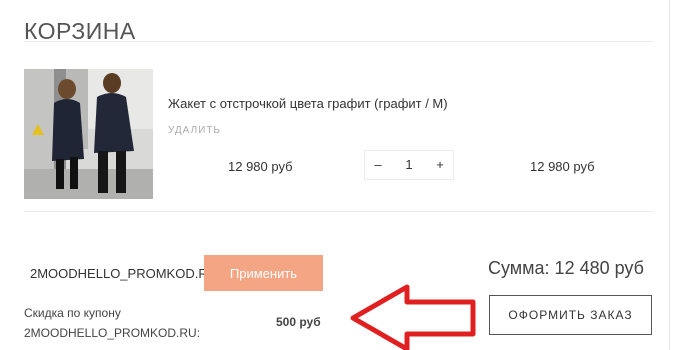 This screenshot has width=680, height=350. What do you see at coordinates (88, 134) in the screenshot?
I see `product-image` at bounding box center [88, 134].